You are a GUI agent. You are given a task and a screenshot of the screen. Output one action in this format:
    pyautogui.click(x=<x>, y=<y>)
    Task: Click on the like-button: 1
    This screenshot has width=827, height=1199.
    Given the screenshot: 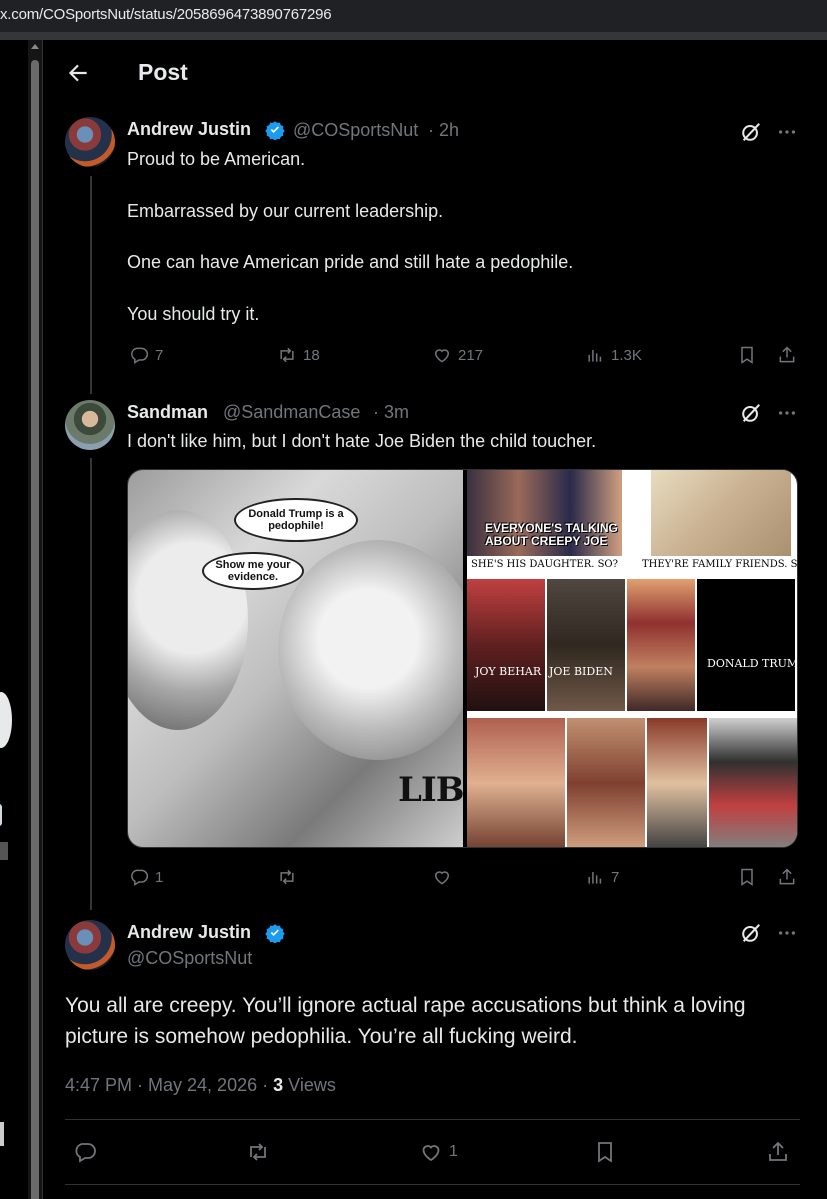 What is the action you would take?
    pyautogui.click(x=438, y=1152)
    